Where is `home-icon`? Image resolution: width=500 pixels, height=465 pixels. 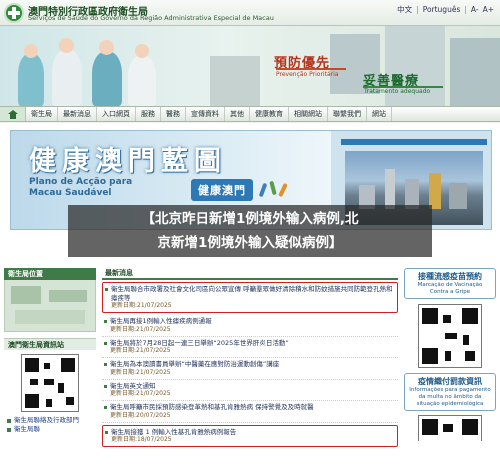
home-icon is located at coordinates (12, 114).